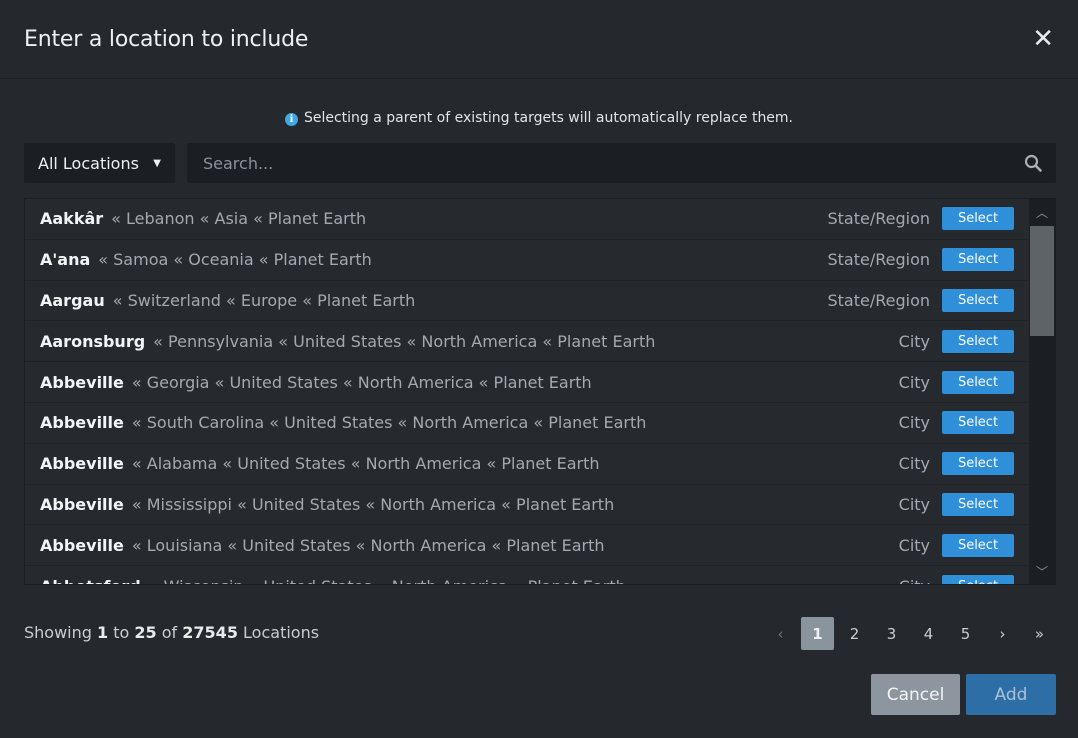  I want to click on cancel-button: Cancel, so click(915, 694).